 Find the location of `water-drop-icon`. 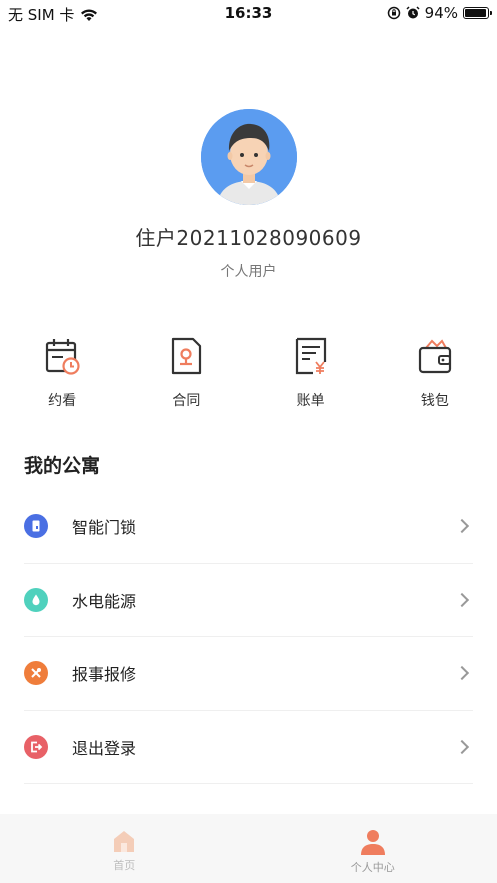

water-drop-icon is located at coordinates (36, 599).